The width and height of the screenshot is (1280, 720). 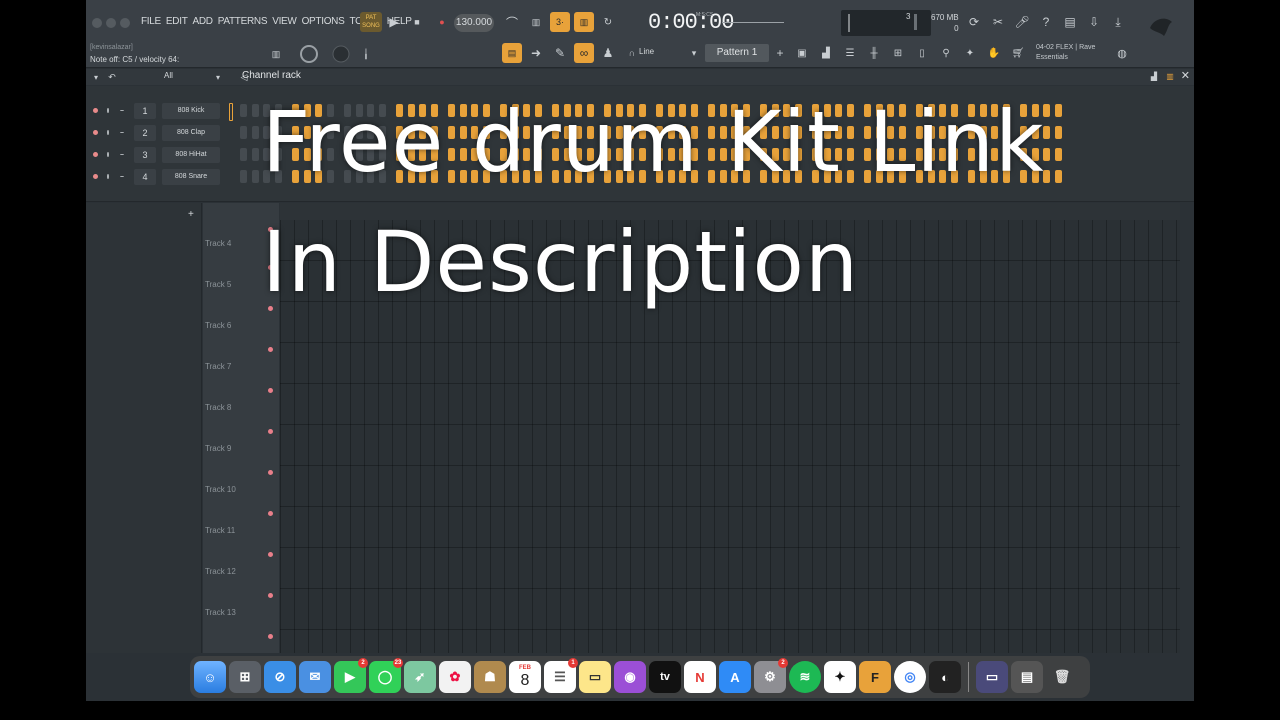 What do you see at coordinates (992, 677) in the screenshot?
I see `recent-window-icon: ▭` at bounding box center [992, 677].